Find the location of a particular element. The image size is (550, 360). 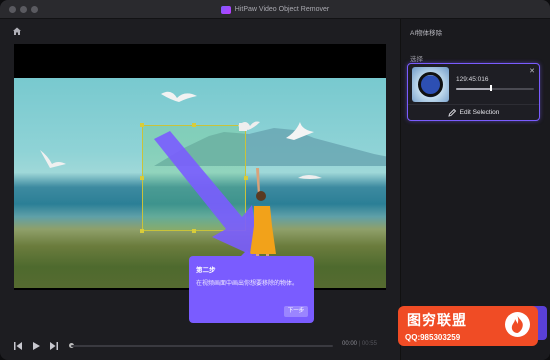

flame-icon is located at coordinates (517, 324).